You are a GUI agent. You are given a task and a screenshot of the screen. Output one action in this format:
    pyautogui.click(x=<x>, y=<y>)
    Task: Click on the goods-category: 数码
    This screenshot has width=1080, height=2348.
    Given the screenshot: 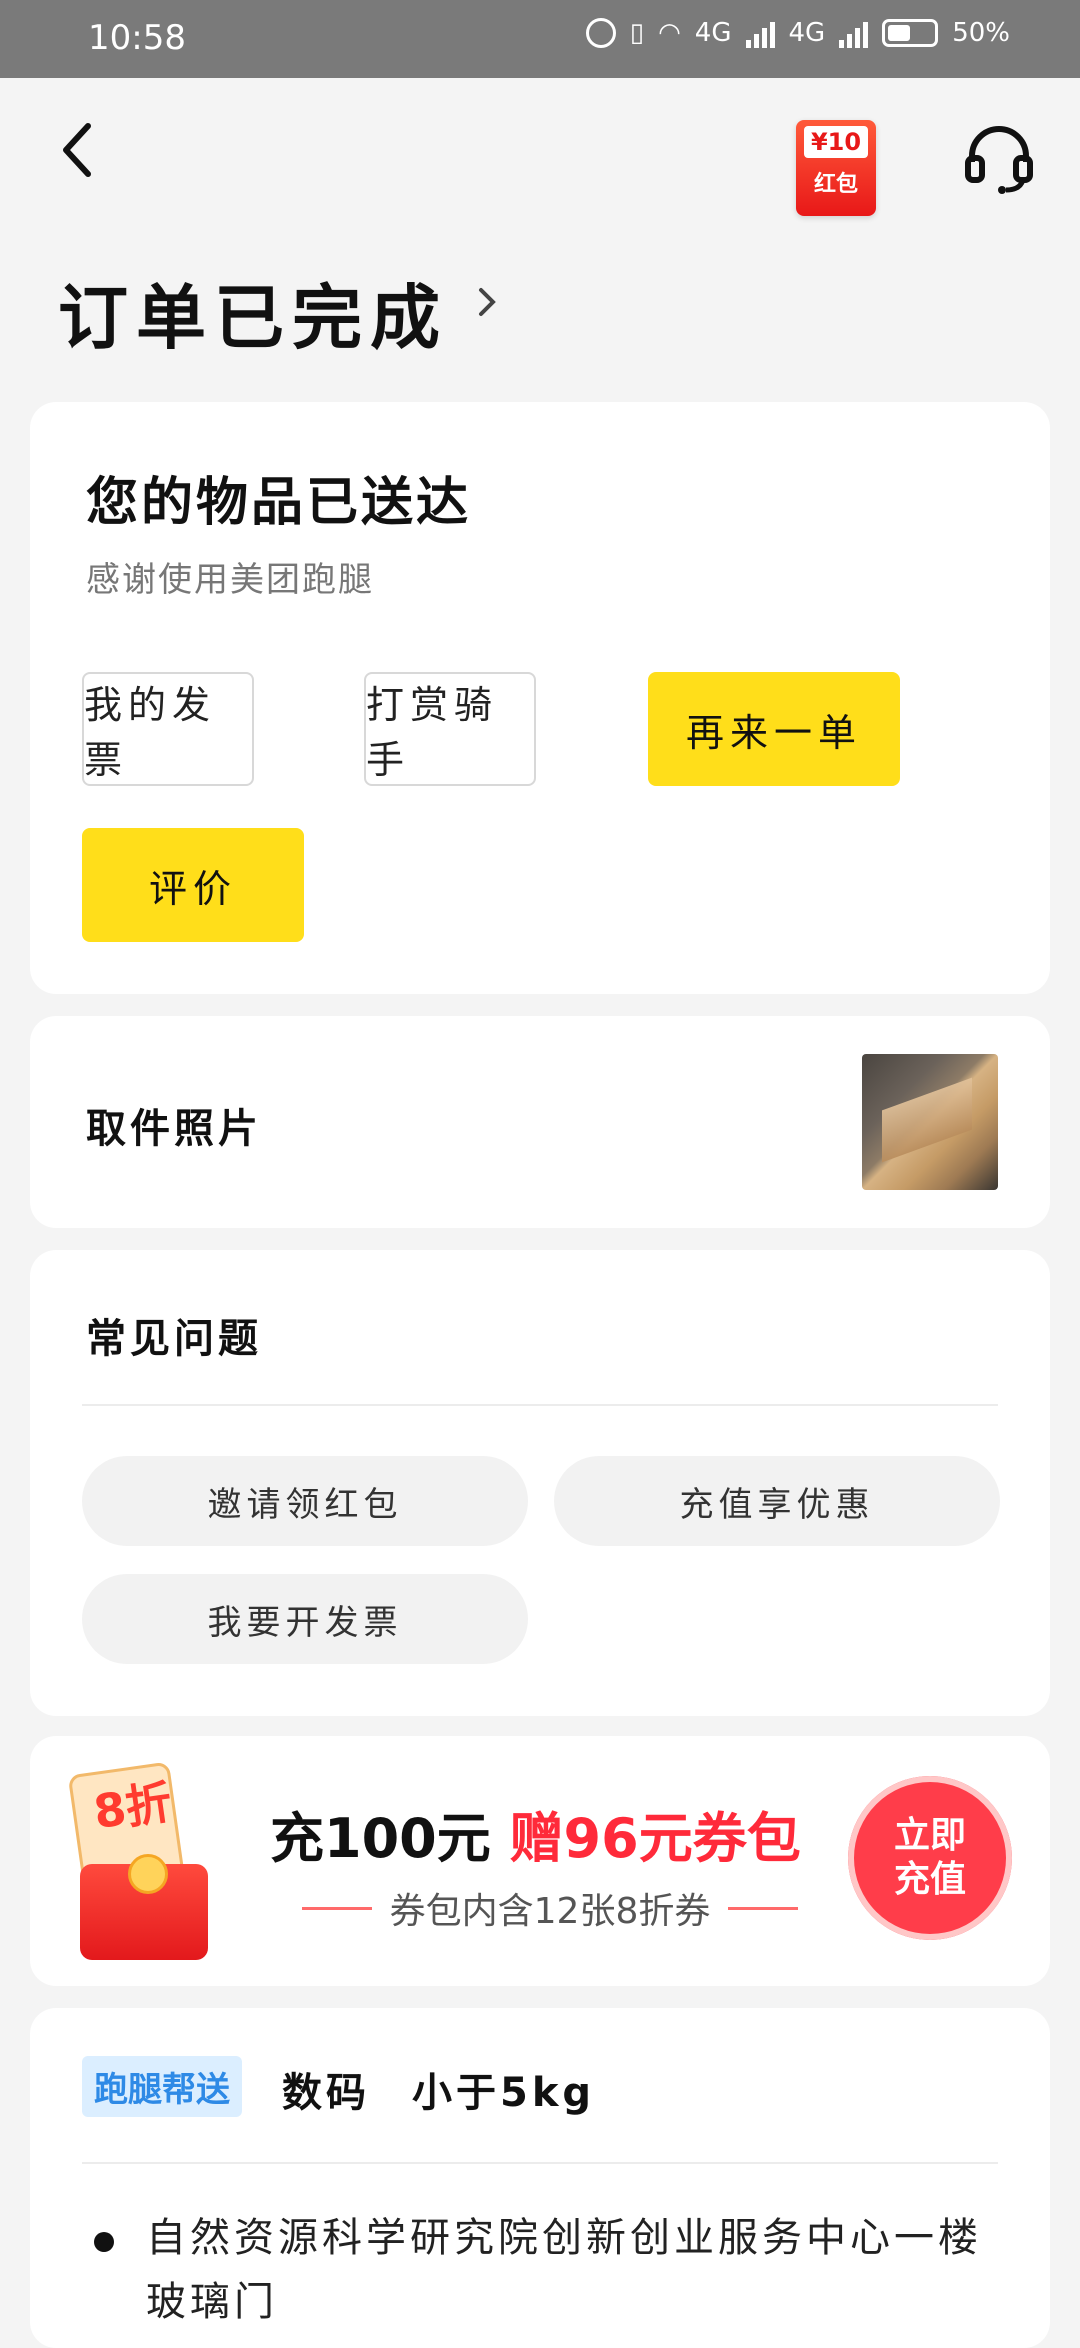 What is the action you would take?
    pyautogui.click(x=326, y=2093)
    